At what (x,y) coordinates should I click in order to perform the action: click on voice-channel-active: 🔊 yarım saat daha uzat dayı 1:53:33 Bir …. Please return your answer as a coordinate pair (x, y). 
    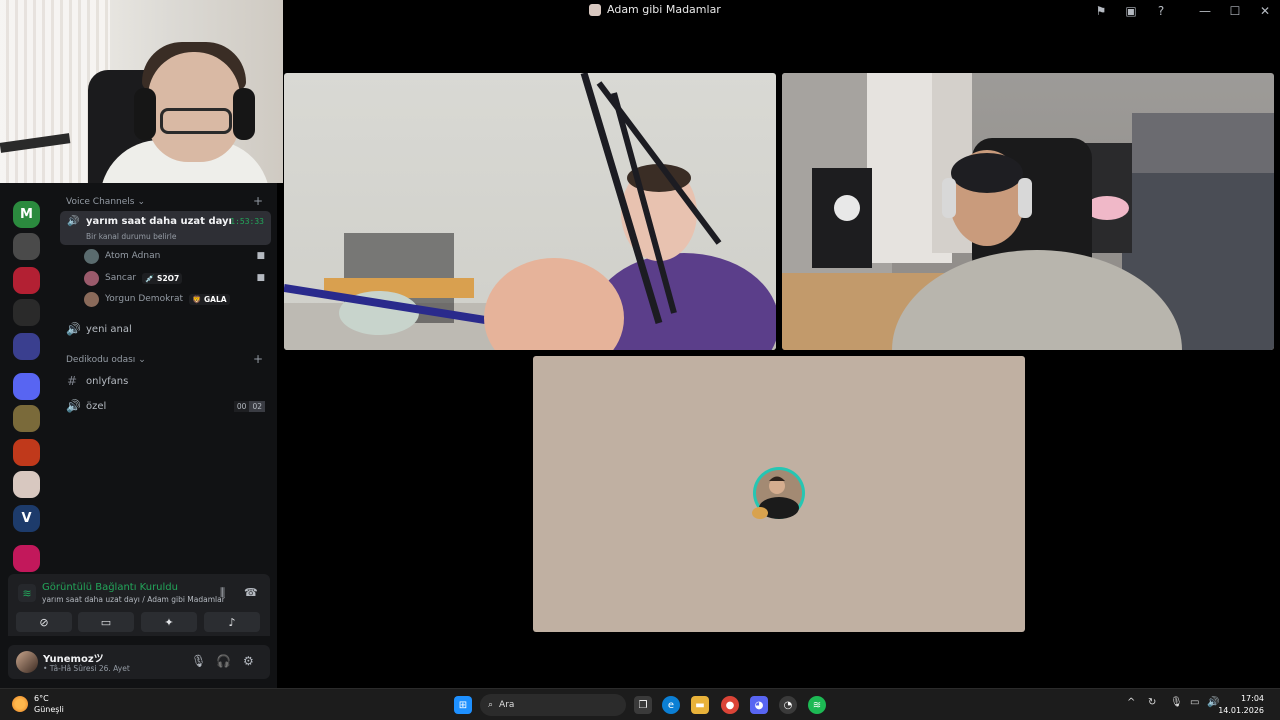
    Looking at the image, I should click on (165, 228).